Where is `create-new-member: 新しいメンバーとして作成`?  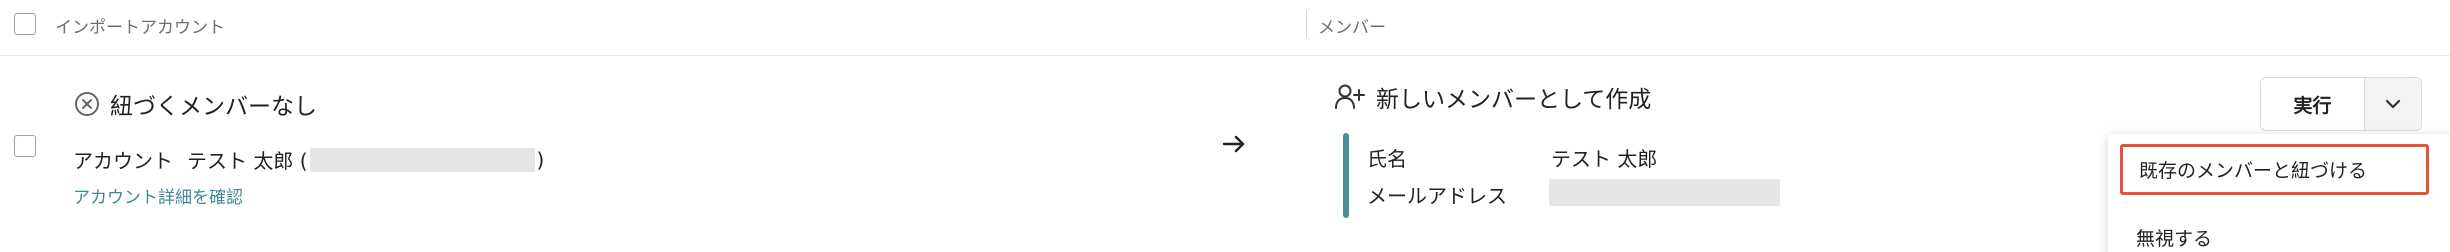 create-new-member: 新しいメンバーとして作成 is located at coordinates (1492, 97).